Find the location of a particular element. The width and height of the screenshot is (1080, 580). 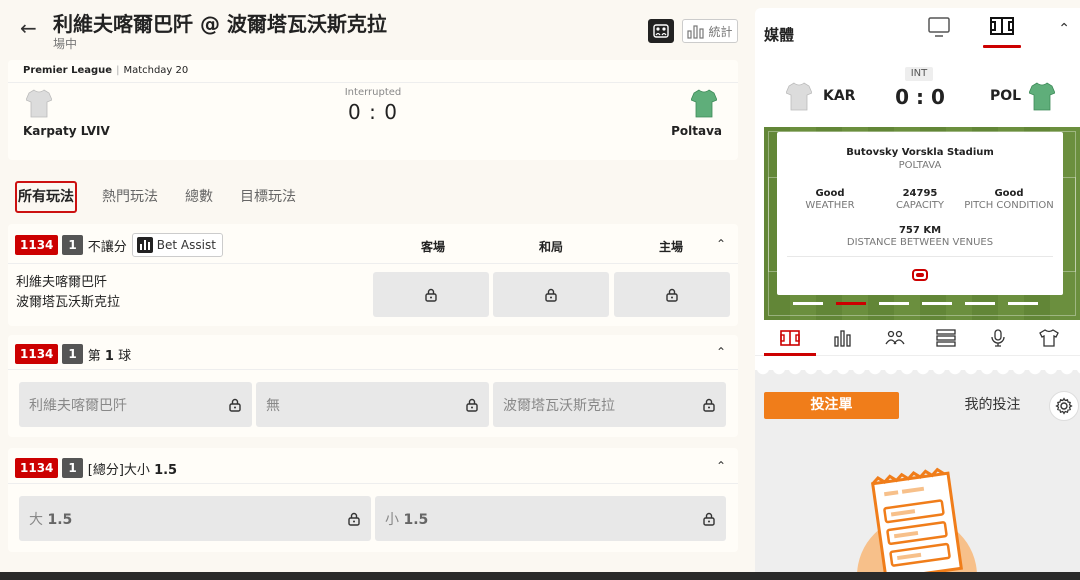

shirt-icon is located at coordinates (1049, 338).